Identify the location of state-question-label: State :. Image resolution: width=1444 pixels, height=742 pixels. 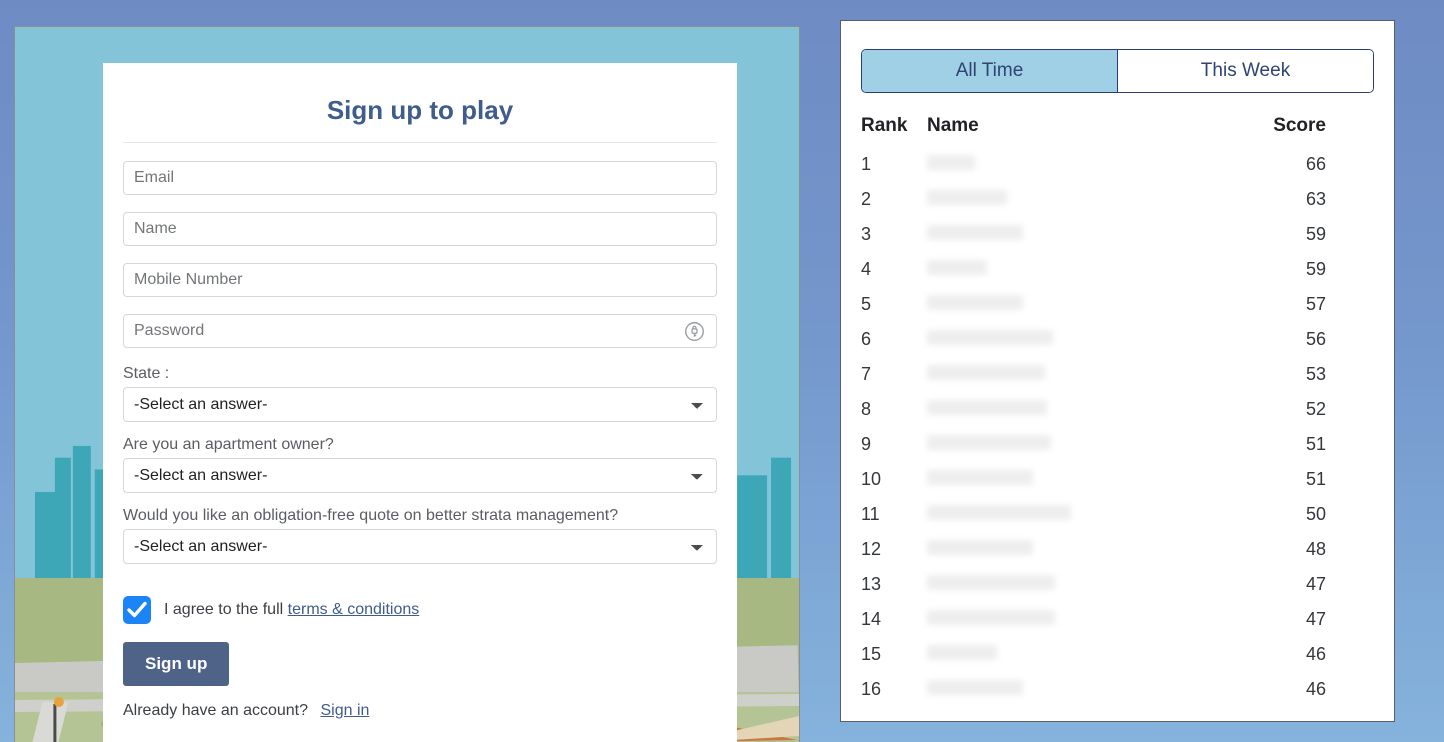
(146, 373).